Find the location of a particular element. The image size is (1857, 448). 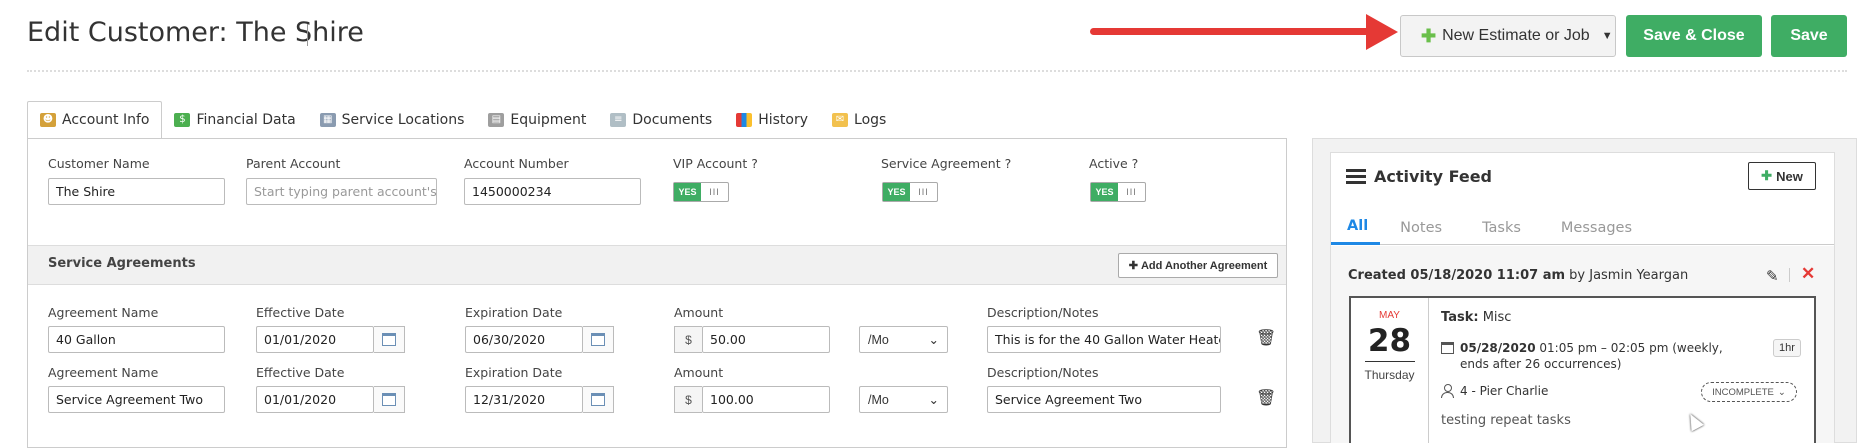

status-value: INCOMPLETE is located at coordinates (1743, 392).